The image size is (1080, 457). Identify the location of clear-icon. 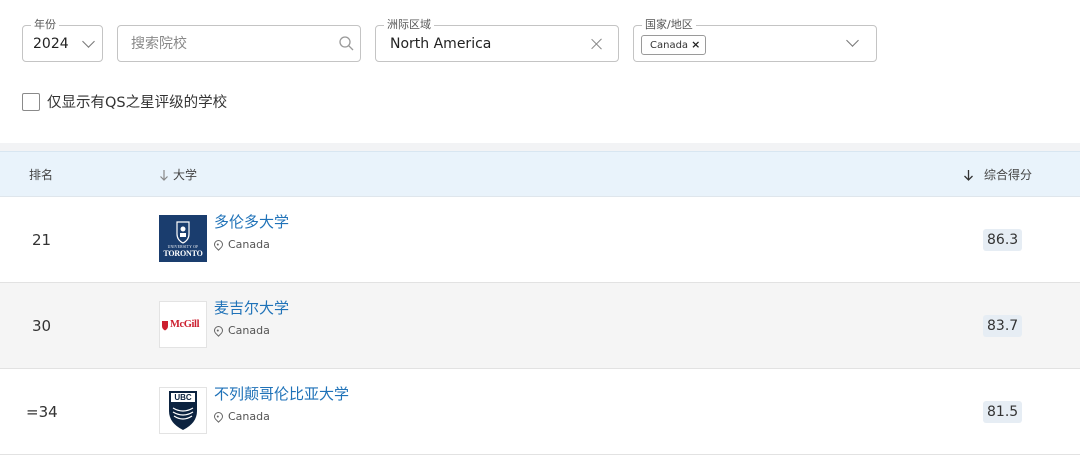
(597, 44).